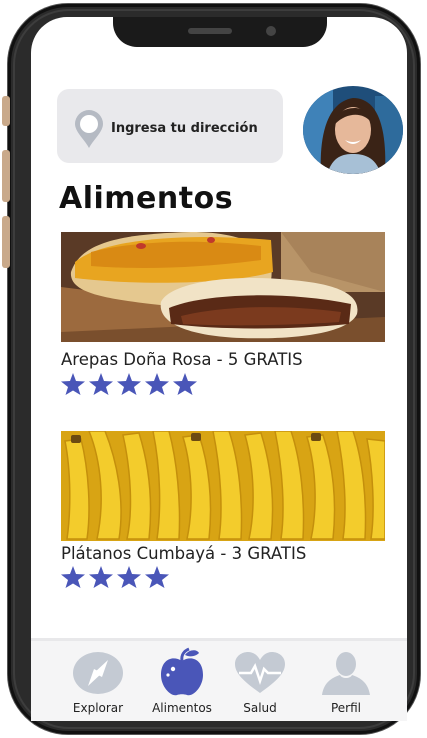 The height and width of the screenshot is (738, 427). Describe the element at coordinates (6, 242) in the screenshot. I see `side-button-volume-down` at that location.